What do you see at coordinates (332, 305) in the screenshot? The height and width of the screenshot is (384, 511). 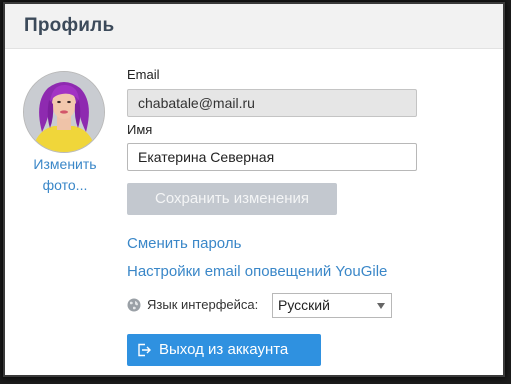 I see `language-select: Русский` at bounding box center [332, 305].